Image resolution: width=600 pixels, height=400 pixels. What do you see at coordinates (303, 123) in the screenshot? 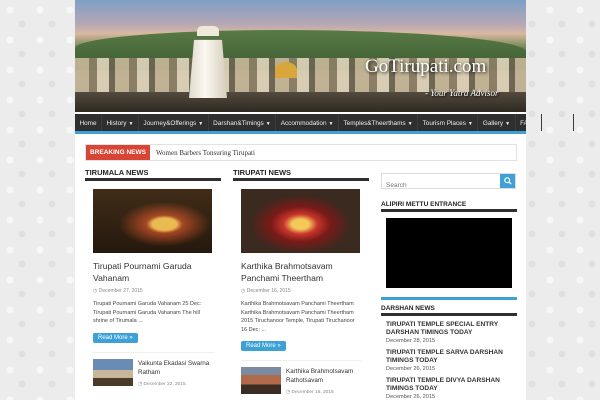
I see `nav-label: Accommodation` at bounding box center [303, 123].